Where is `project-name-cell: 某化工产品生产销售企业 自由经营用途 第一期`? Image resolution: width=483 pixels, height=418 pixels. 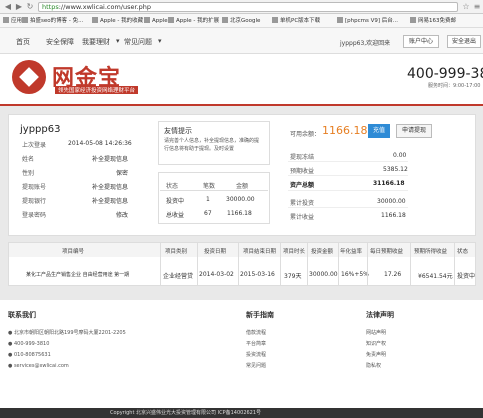
project-name-cell: 某化工产品生产销售企业 自由经营用途 第一期 is located at coordinates (77, 274).